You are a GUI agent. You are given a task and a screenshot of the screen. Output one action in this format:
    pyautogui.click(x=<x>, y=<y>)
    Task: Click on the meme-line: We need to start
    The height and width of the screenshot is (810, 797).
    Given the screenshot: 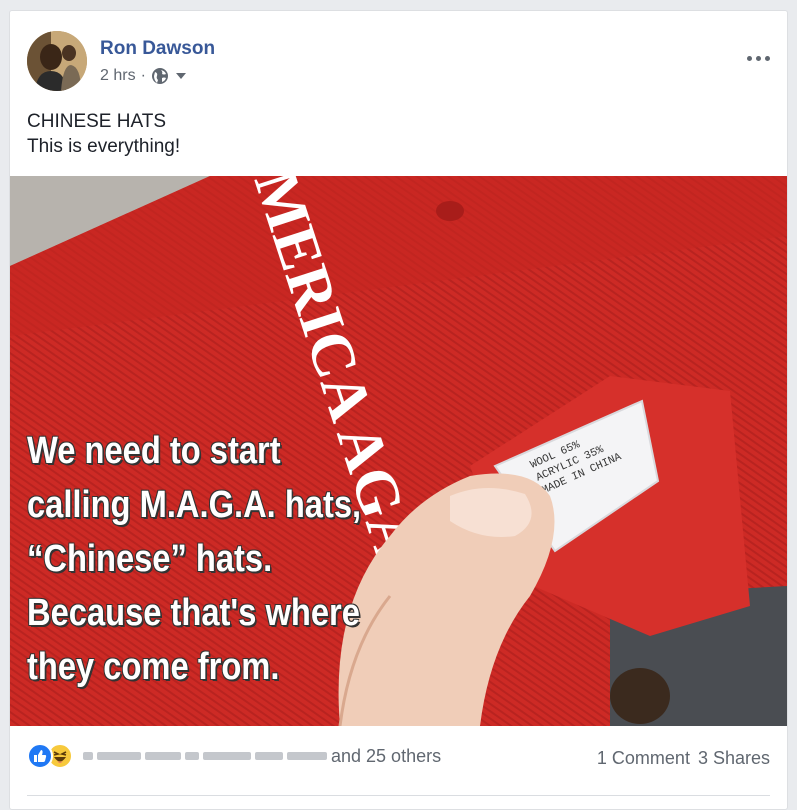 What is the action you would take?
    pyautogui.click(x=154, y=451)
    